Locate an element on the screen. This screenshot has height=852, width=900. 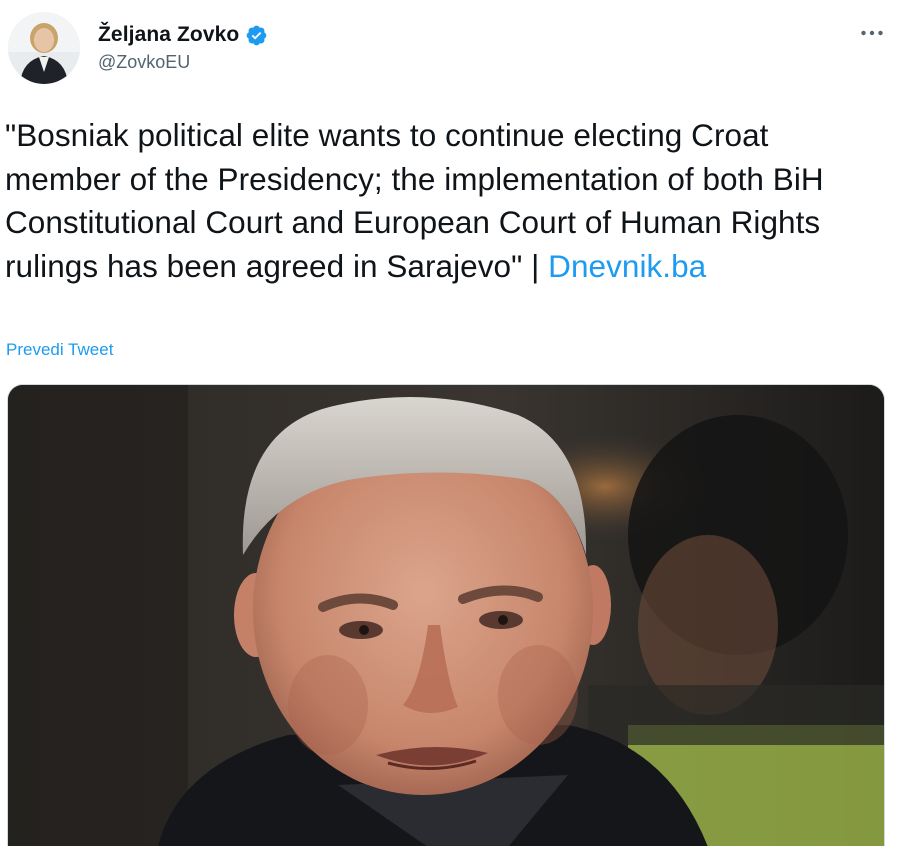
tweet-link: Dnevnik.ba is located at coordinates (627, 266).